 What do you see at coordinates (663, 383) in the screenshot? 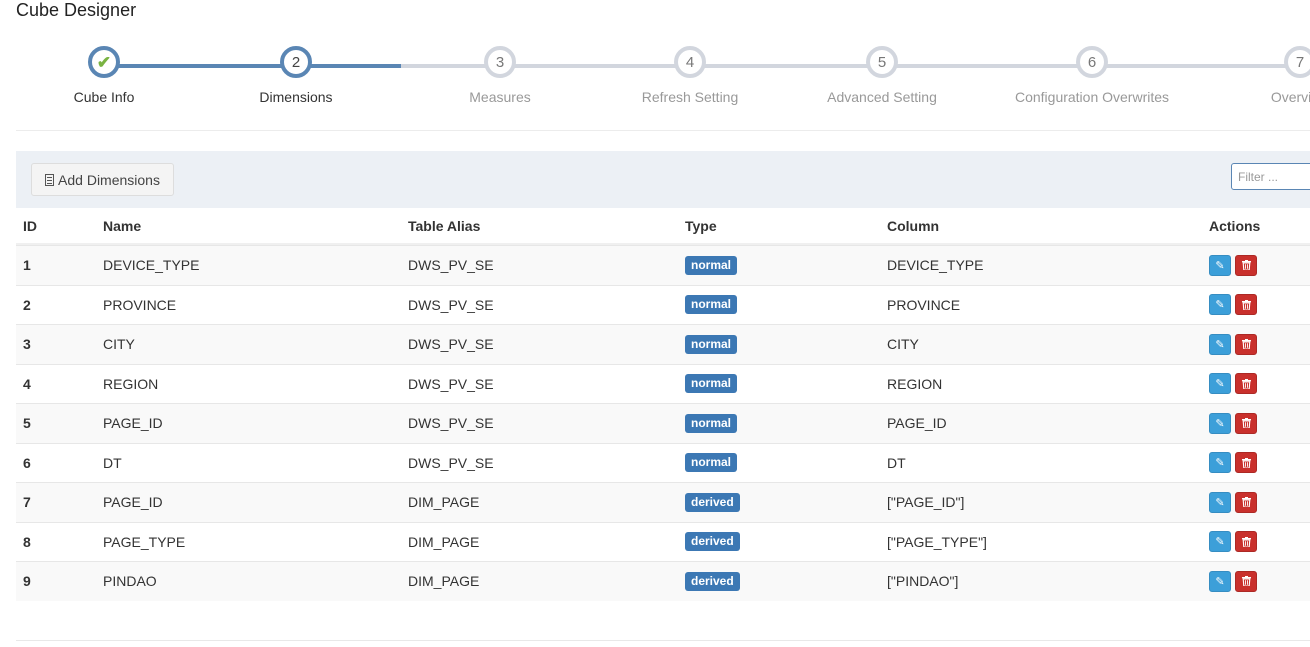
I see `table-row: 4 REGION DWS_PV_SE normal REGION ✎` at bounding box center [663, 383].